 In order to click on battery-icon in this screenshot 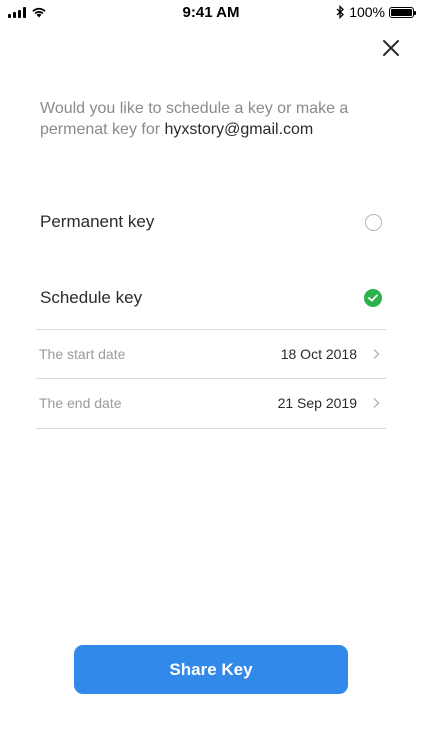, I will do `click(402, 12)`.